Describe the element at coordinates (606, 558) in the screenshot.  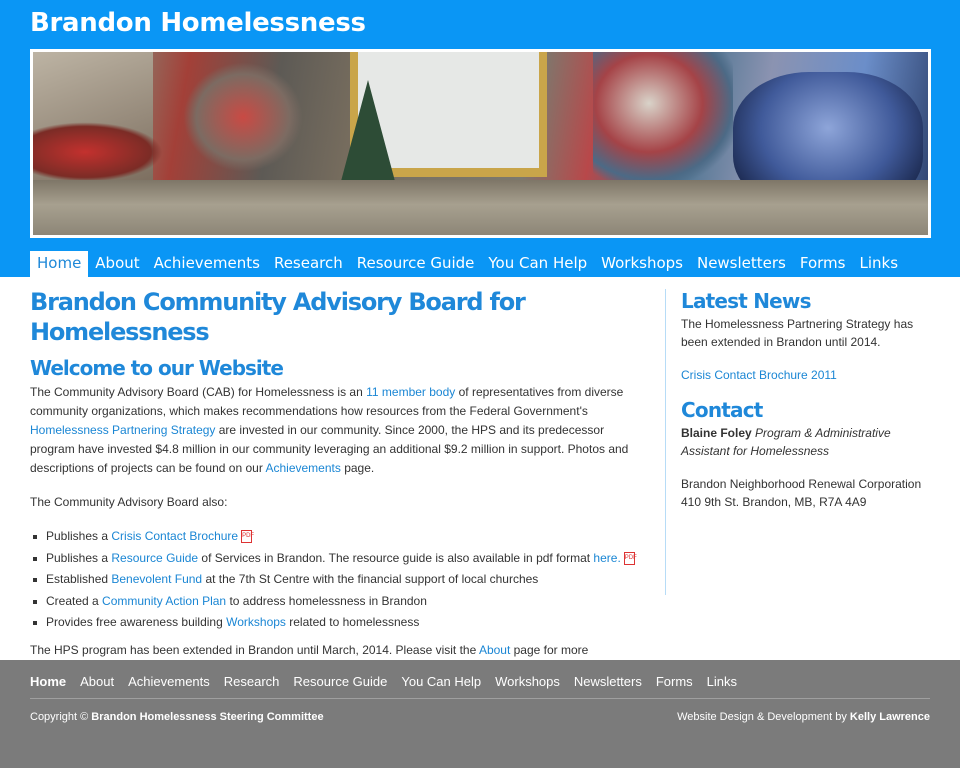
I see `resource-guide-pdf-link: here.` at that location.